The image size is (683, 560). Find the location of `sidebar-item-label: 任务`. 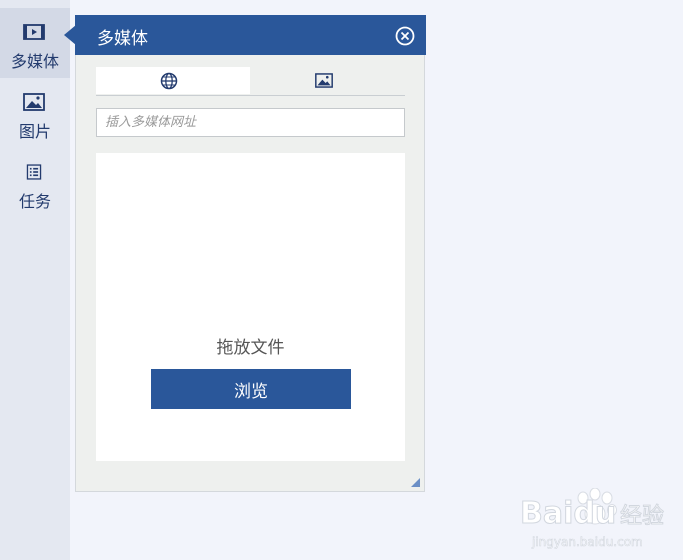

sidebar-item-label: 任务 is located at coordinates (34, 201).